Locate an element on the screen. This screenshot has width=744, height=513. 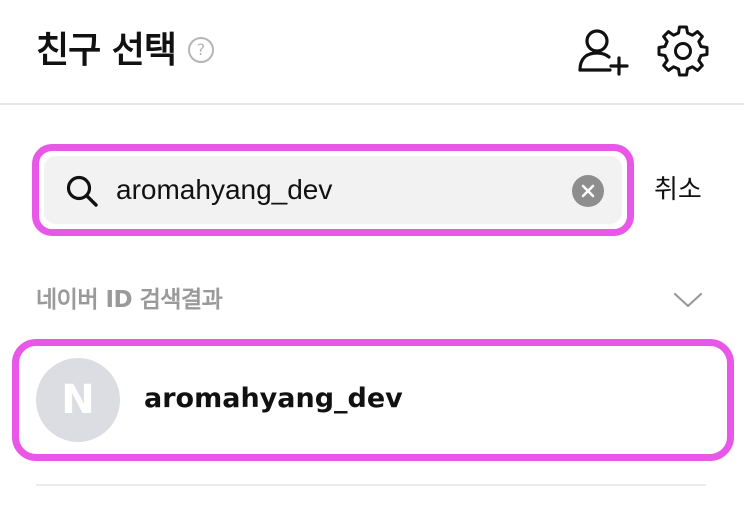
person-plus-icon is located at coordinates (603, 52).